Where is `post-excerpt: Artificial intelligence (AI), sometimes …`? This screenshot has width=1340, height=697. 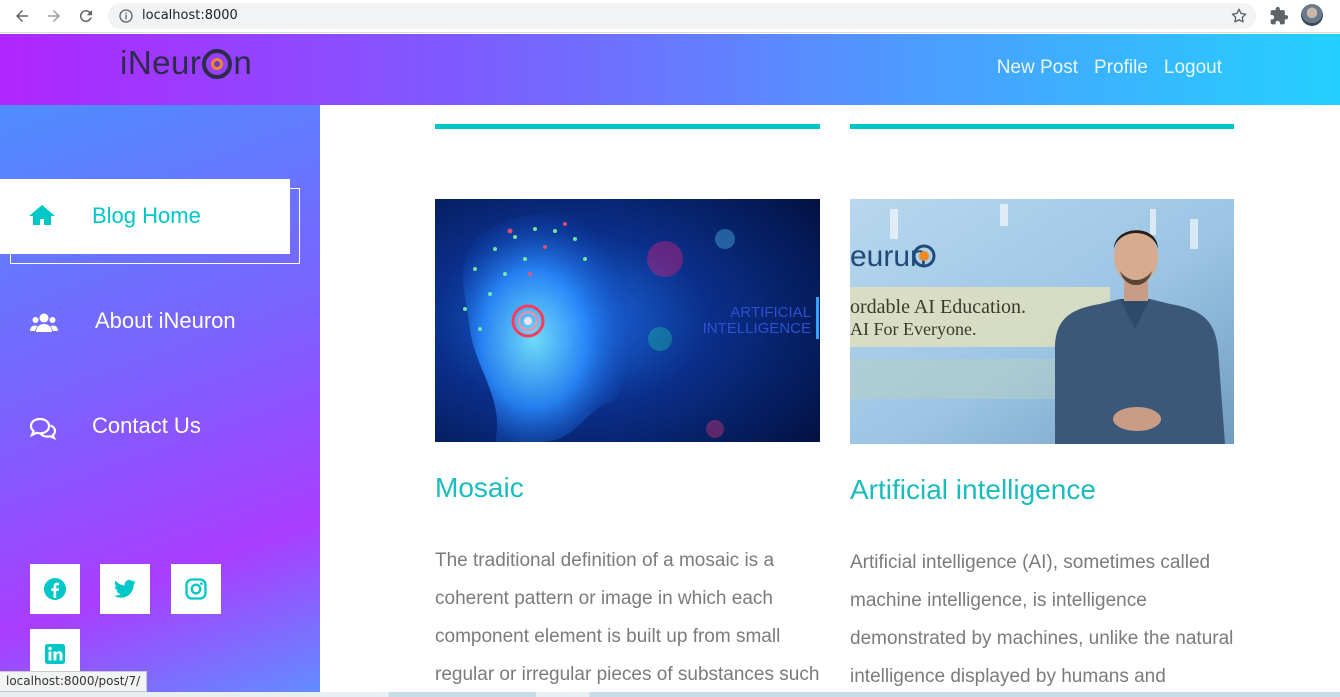 post-excerpt: Artificial intelligence (AI), sometimes … is located at coordinates (1042, 619).